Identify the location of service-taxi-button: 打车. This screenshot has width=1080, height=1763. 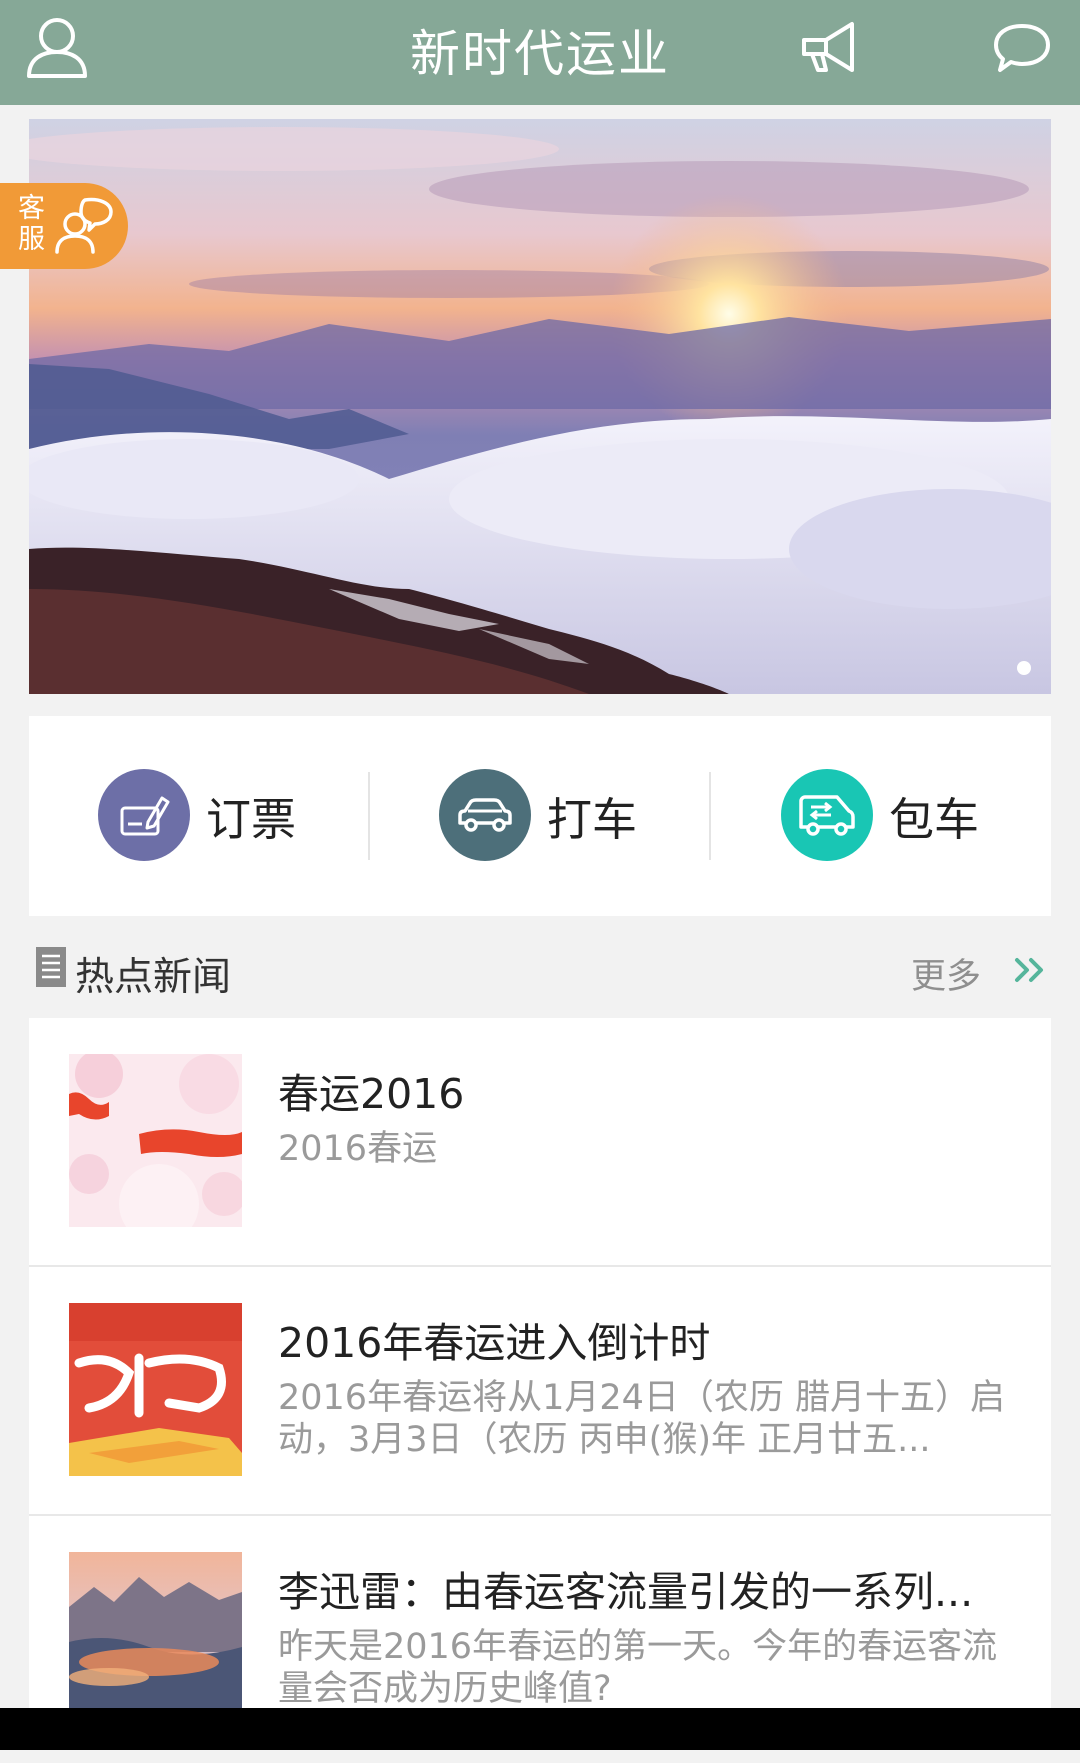
(538, 815).